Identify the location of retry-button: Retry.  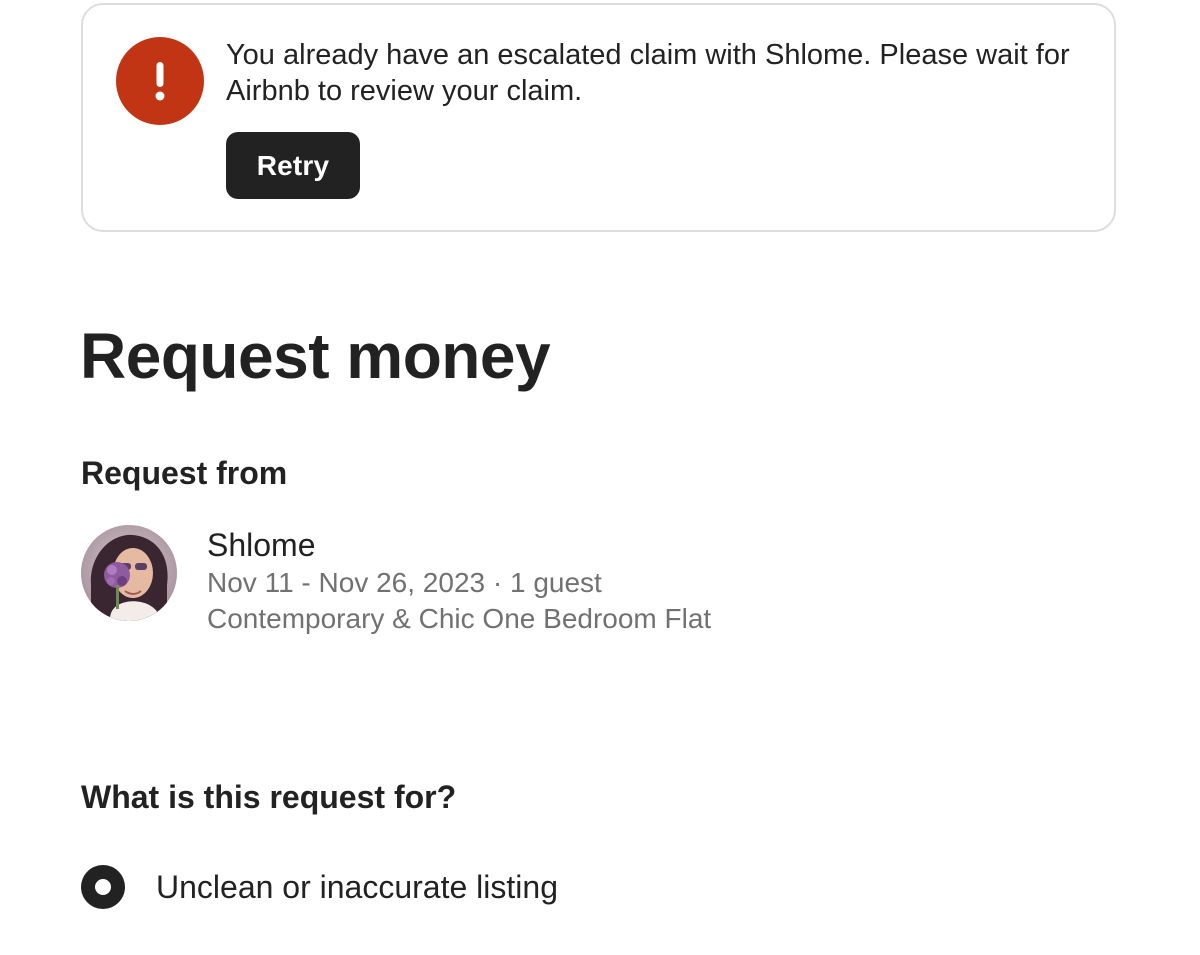
(293, 165).